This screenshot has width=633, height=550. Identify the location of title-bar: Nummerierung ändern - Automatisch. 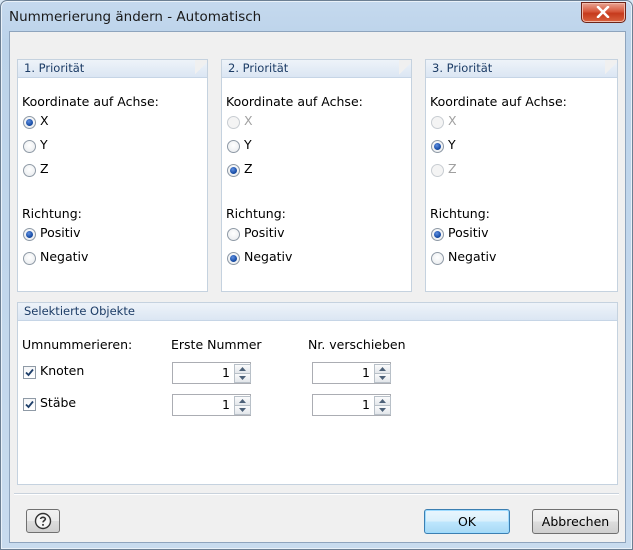
(316, 16).